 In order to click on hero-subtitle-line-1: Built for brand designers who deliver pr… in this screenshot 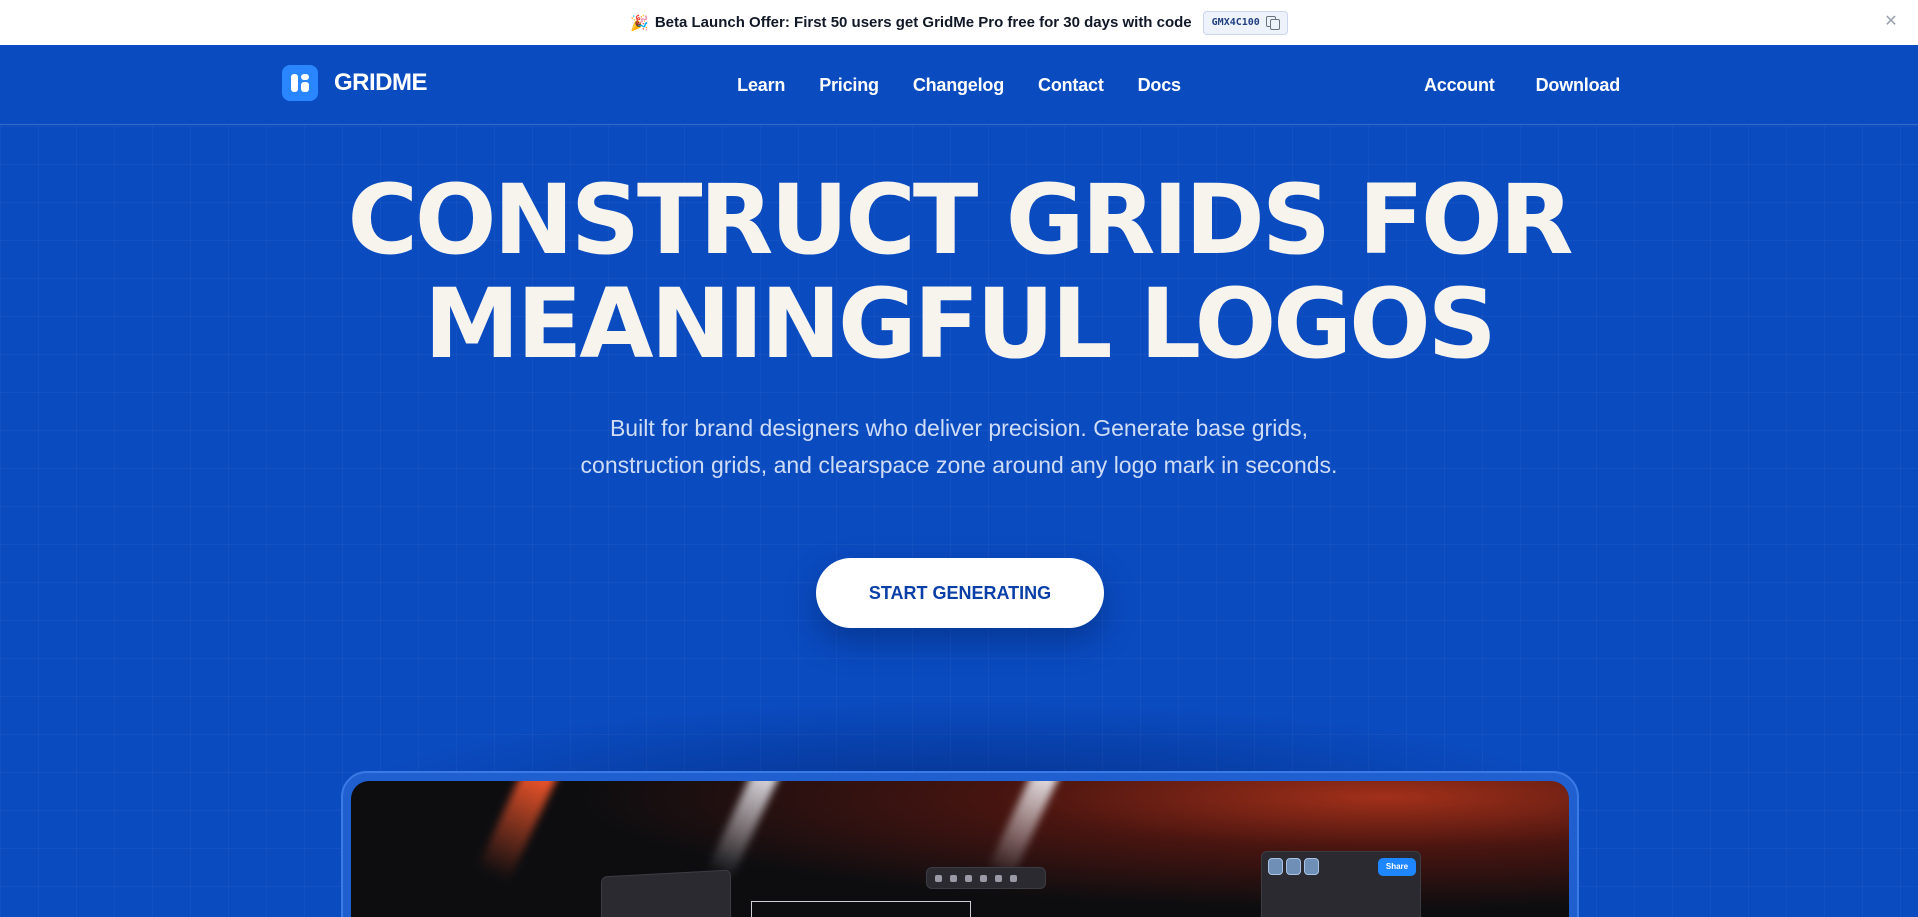, I will do `click(959, 428)`.